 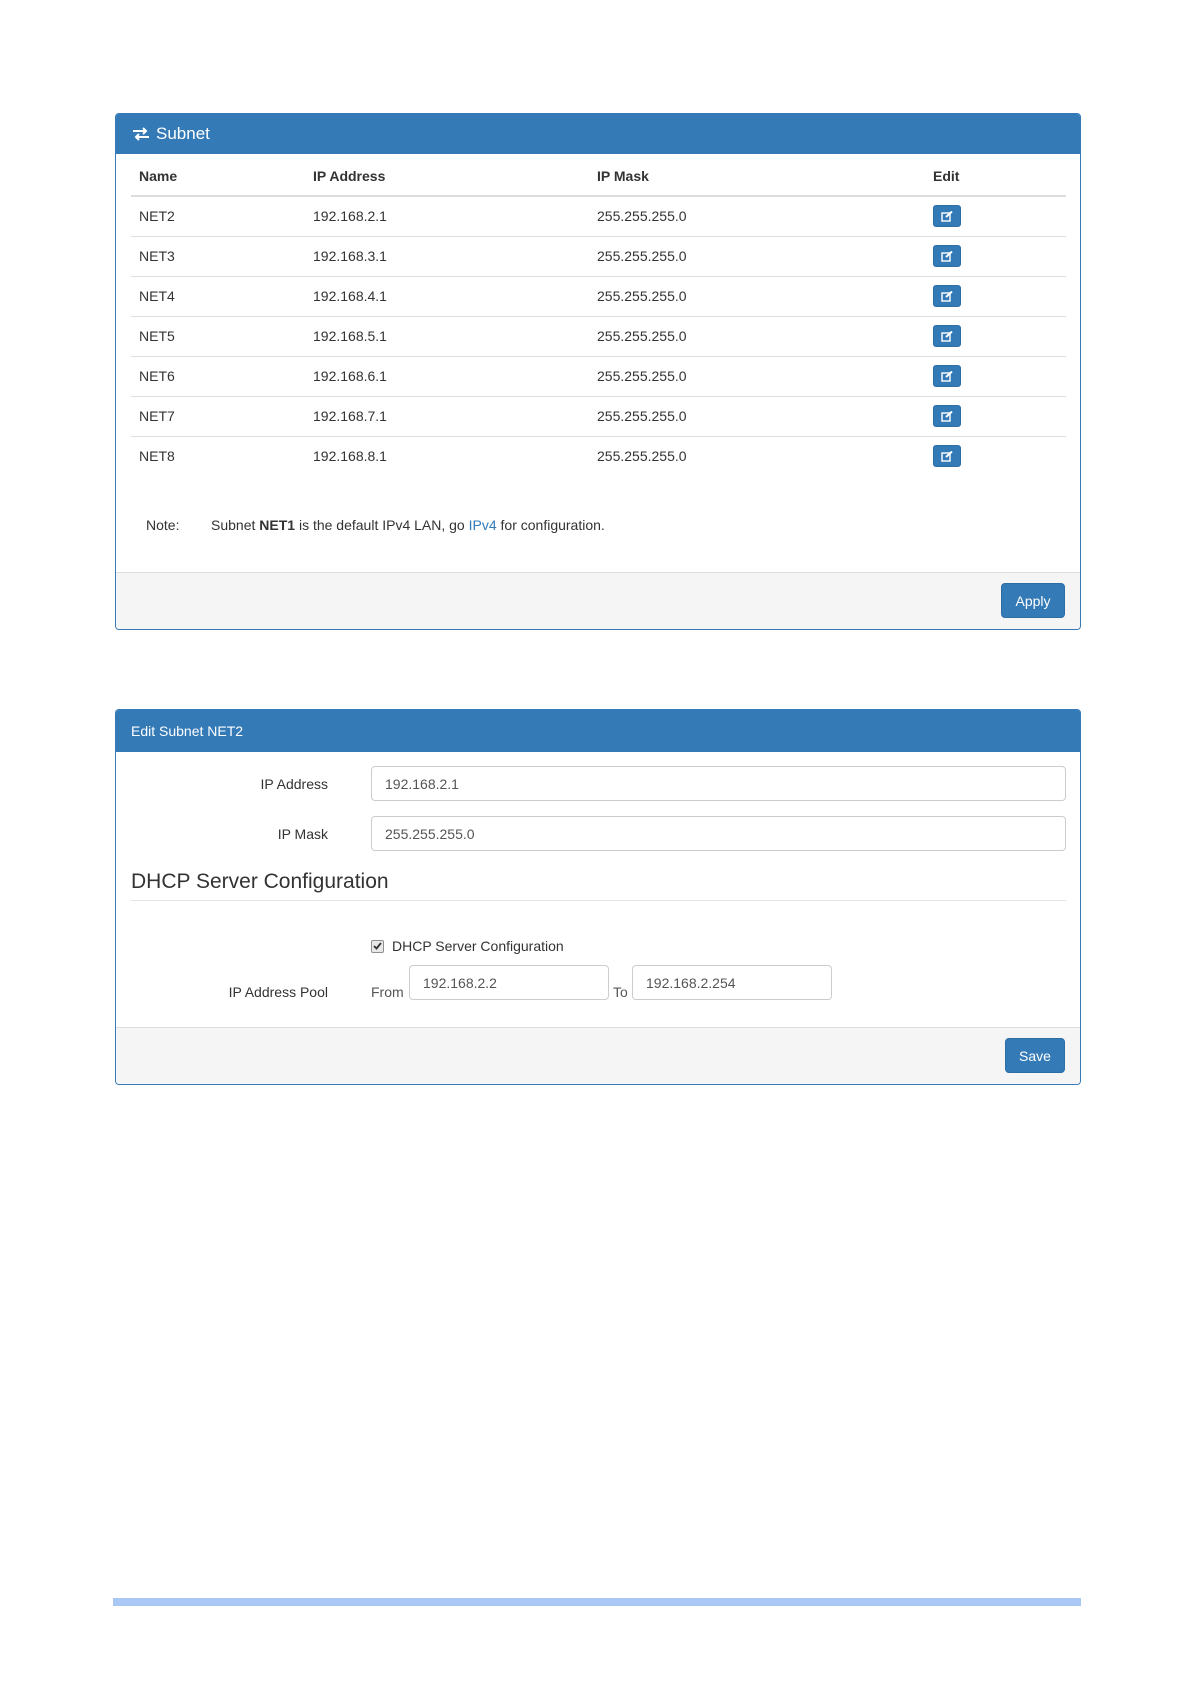 What do you see at coordinates (598, 731) in the screenshot?
I see `edit-panel-heading: Edit Subnet NET2` at bounding box center [598, 731].